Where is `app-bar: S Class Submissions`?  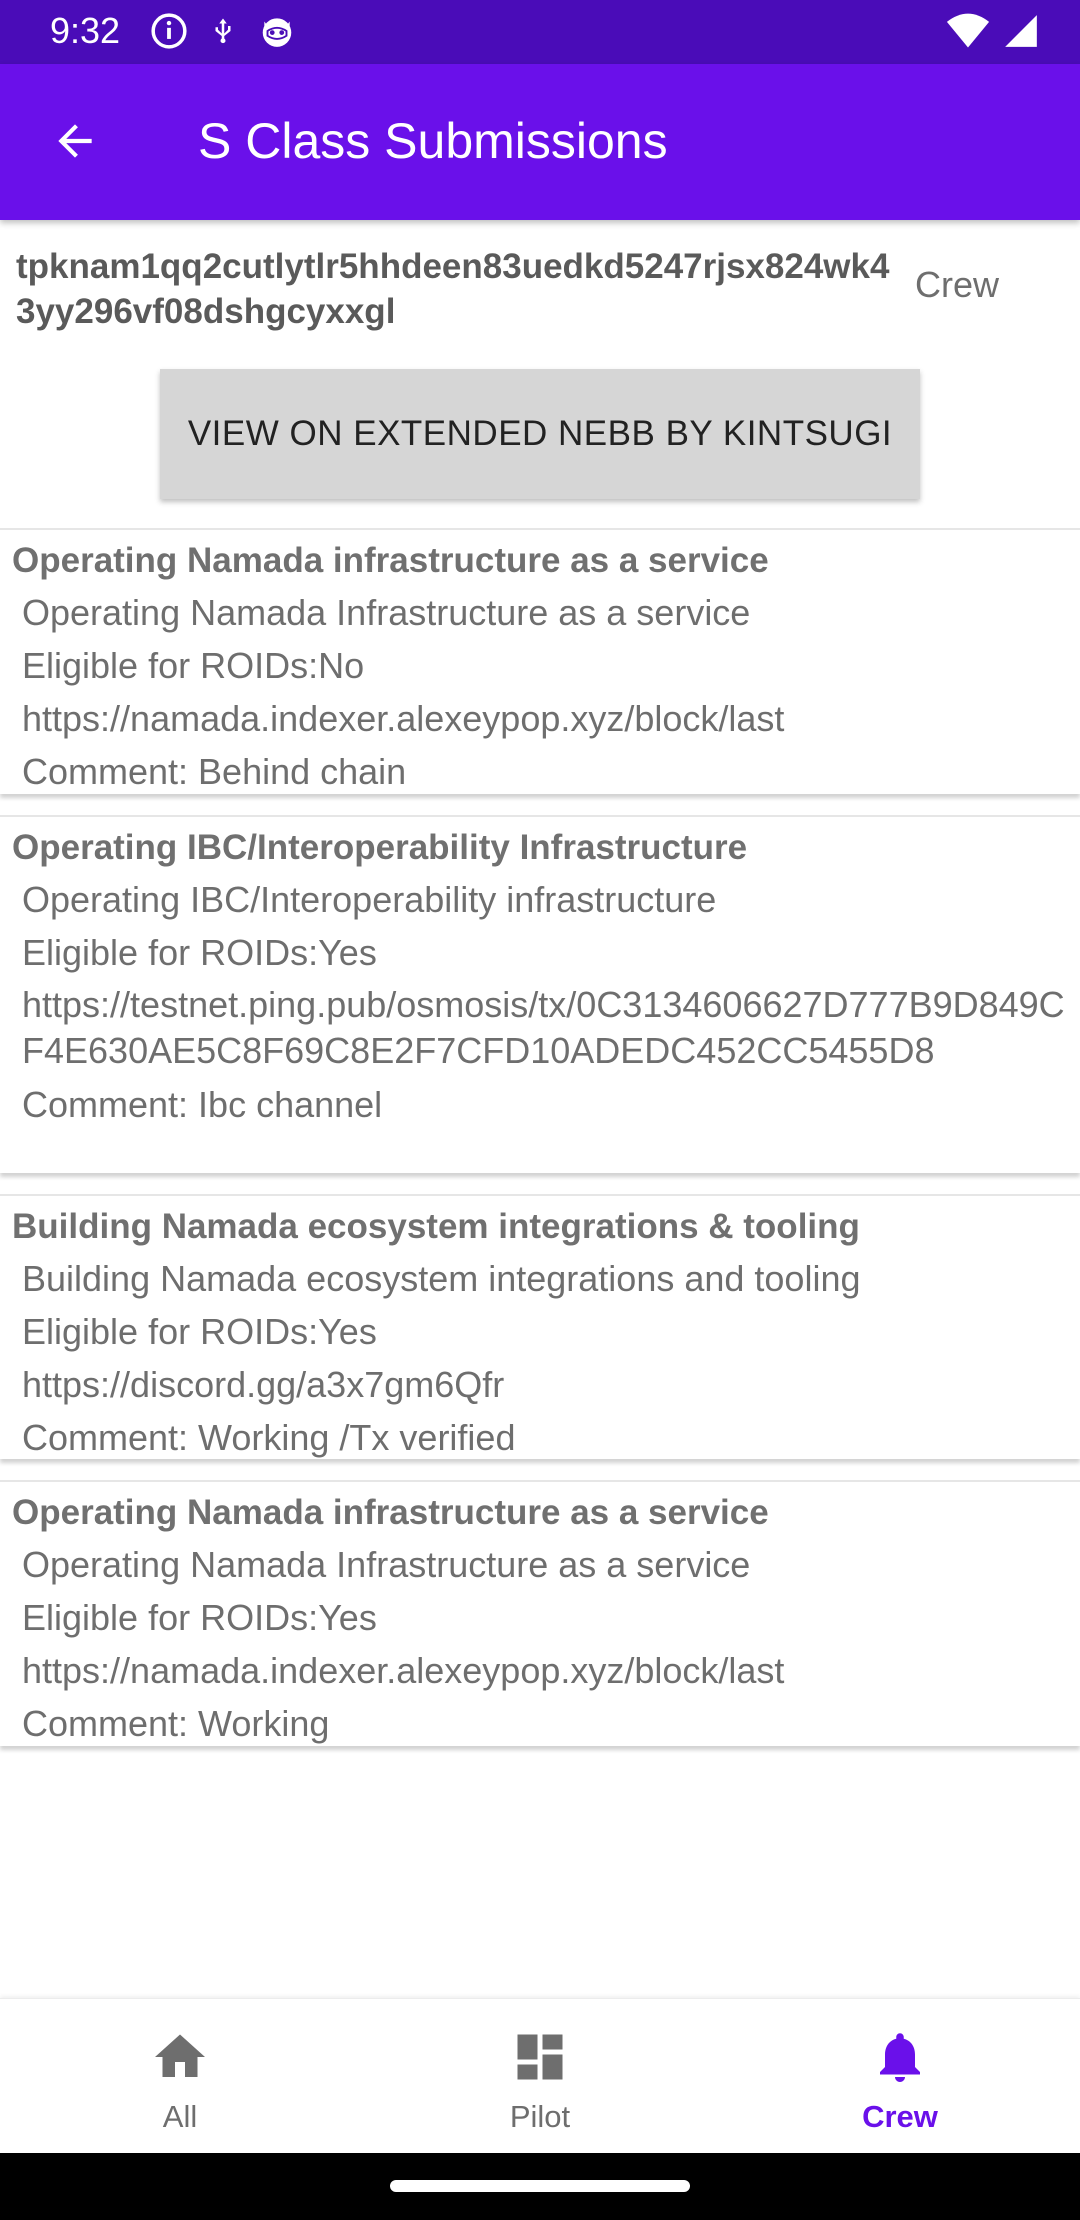
app-bar: S Class Submissions is located at coordinates (540, 142).